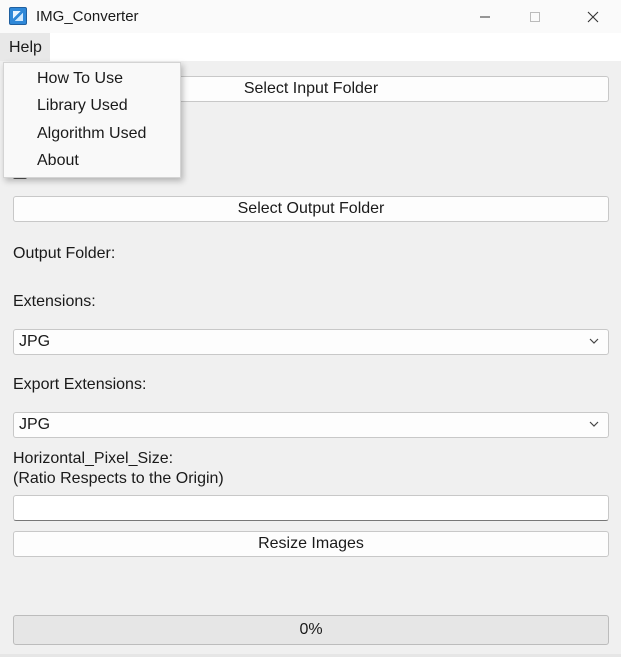 Image resolution: width=621 pixels, height=657 pixels. I want to click on export-extensions-select: JPG, so click(311, 425).